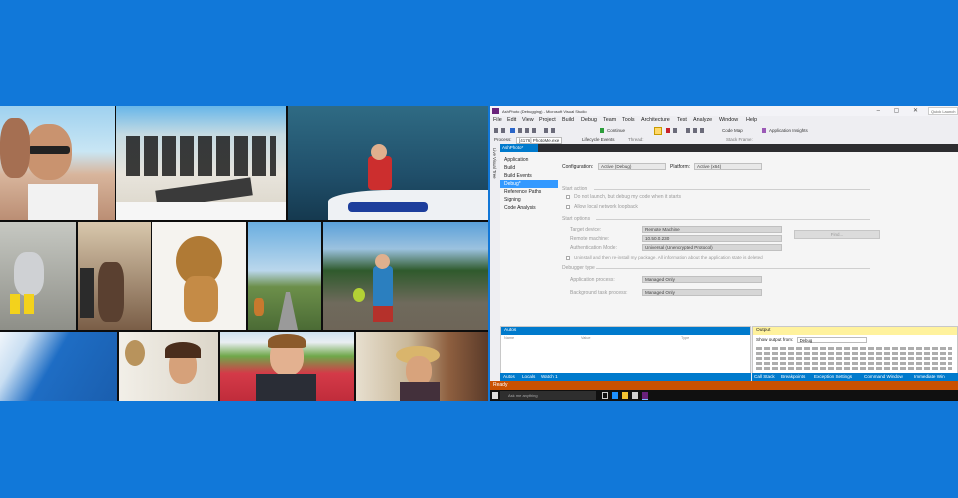 Image resolution: width=958 pixels, height=498 pixels. I want to click on menu-file: File, so click(497, 120).